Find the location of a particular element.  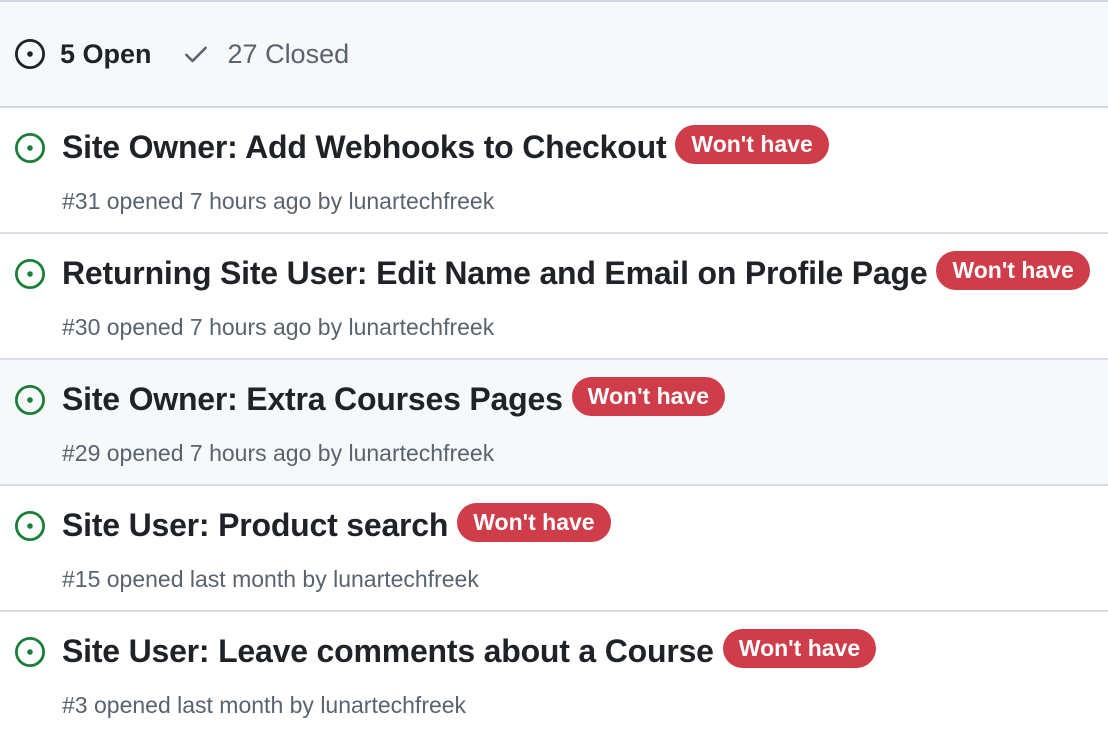

issue-title-line: Site User: Product search Won't have is located at coordinates (336, 524).